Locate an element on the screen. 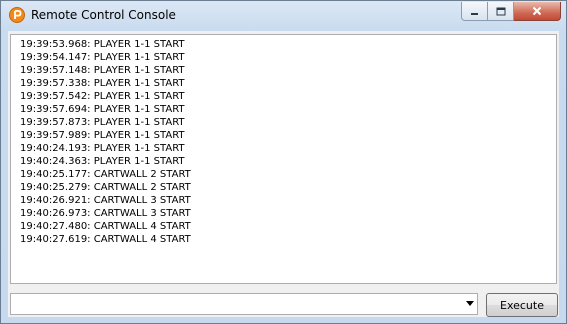 The height and width of the screenshot is (324, 567). log-line: 19:39:57.542: PLAYER 1-1 START is located at coordinates (102, 96).